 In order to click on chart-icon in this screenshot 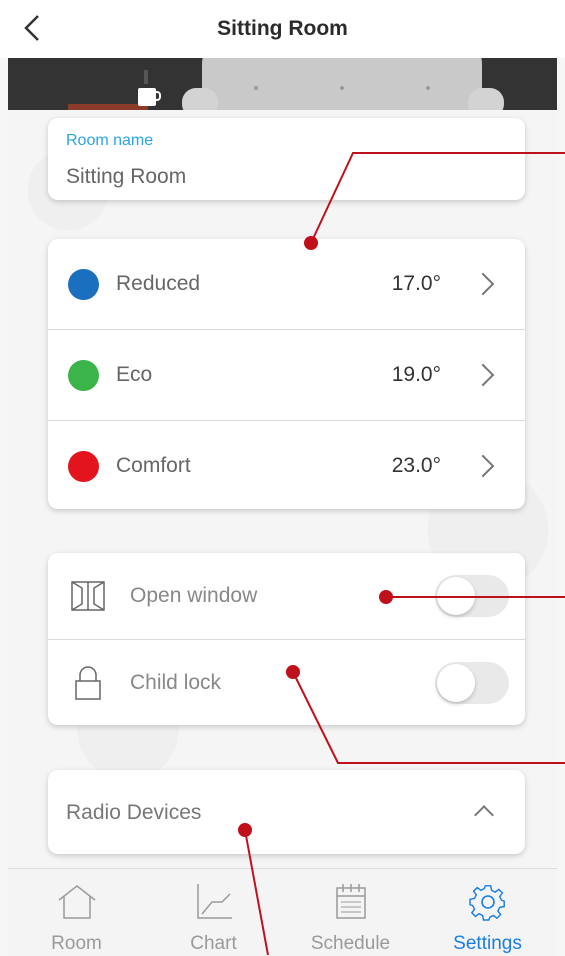, I will do `click(214, 901)`.